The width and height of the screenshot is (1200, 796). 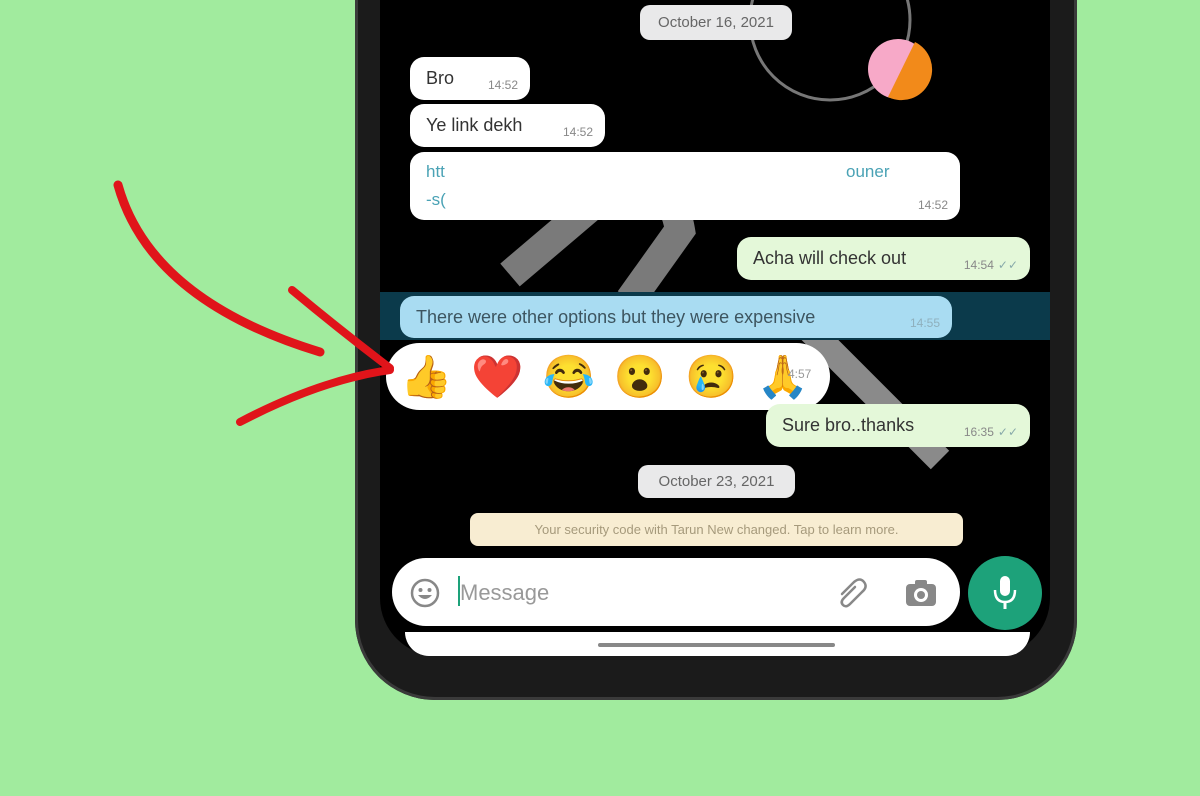 What do you see at coordinates (253, 303) in the screenshot?
I see `red-arrow-annotation` at bounding box center [253, 303].